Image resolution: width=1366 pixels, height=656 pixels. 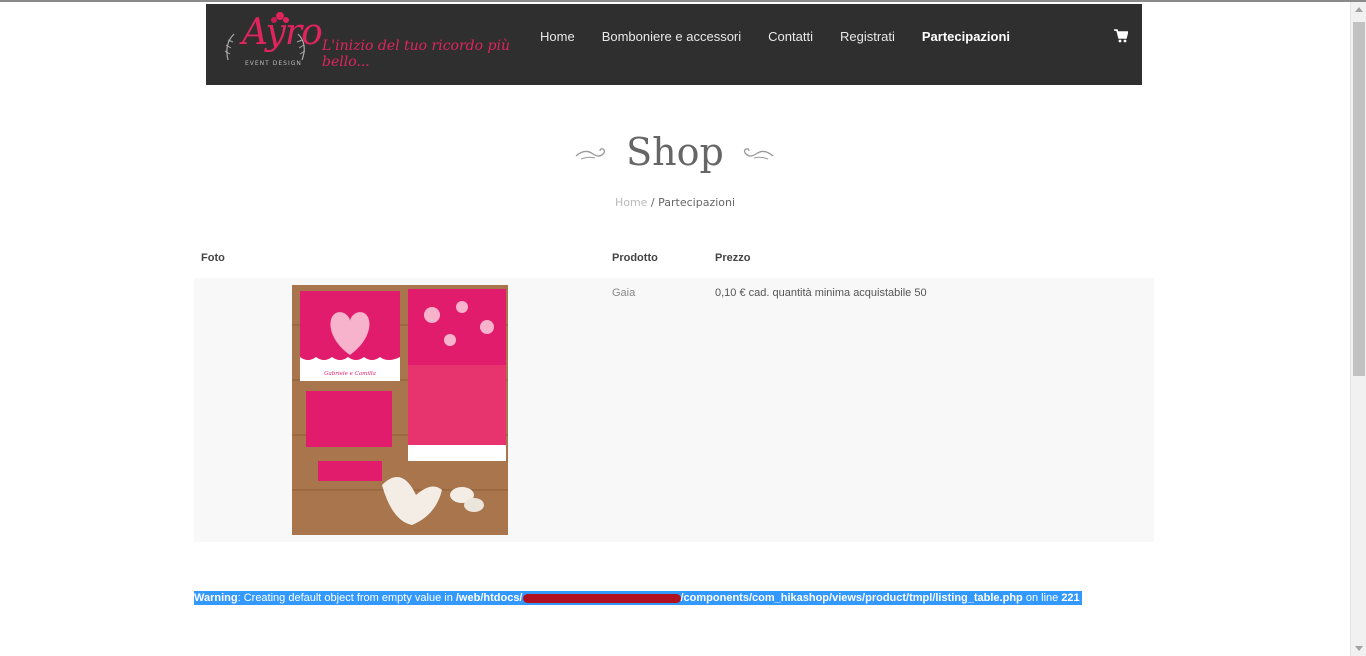 I want to click on column-header-prezzo: Prezzo, so click(x=733, y=258).